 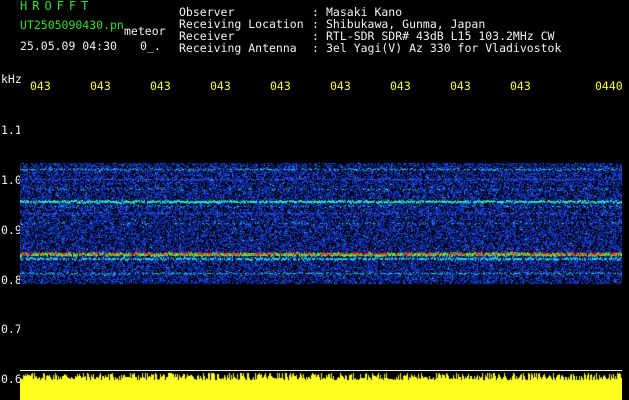 What do you see at coordinates (315, 48) in the screenshot?
I see `metadata-colon: :` at bounding box center [315, 48].